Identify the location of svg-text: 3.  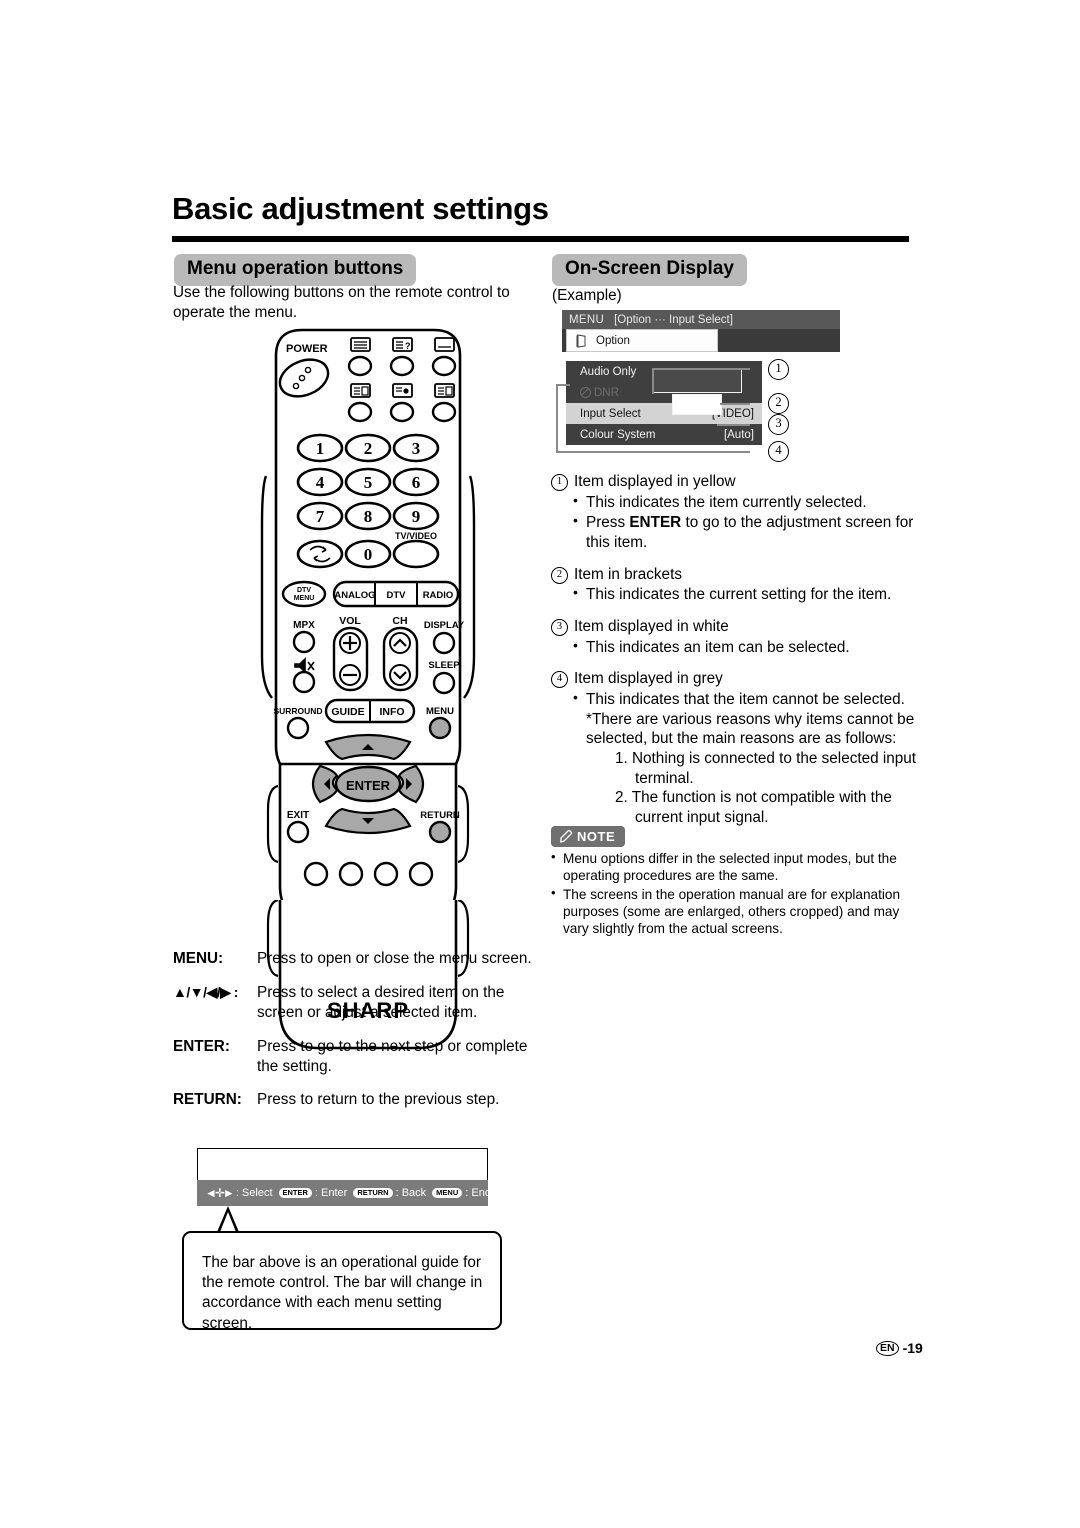
(416, 448).